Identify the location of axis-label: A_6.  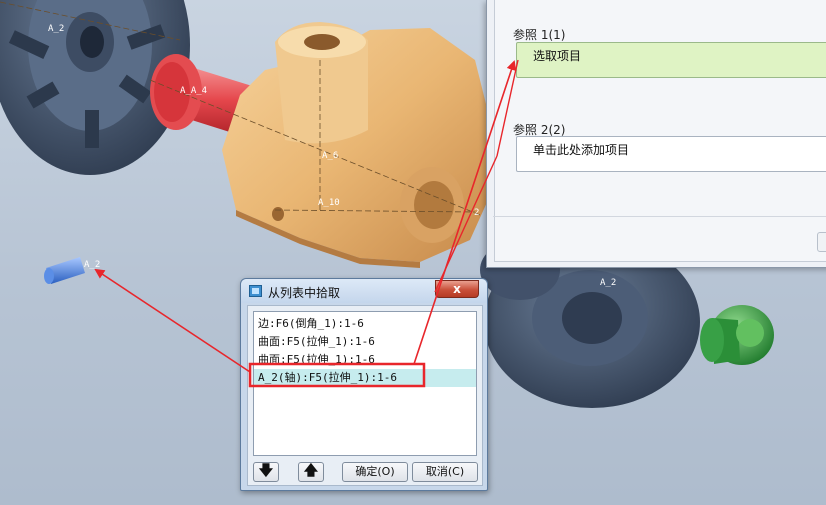
(330, 156).